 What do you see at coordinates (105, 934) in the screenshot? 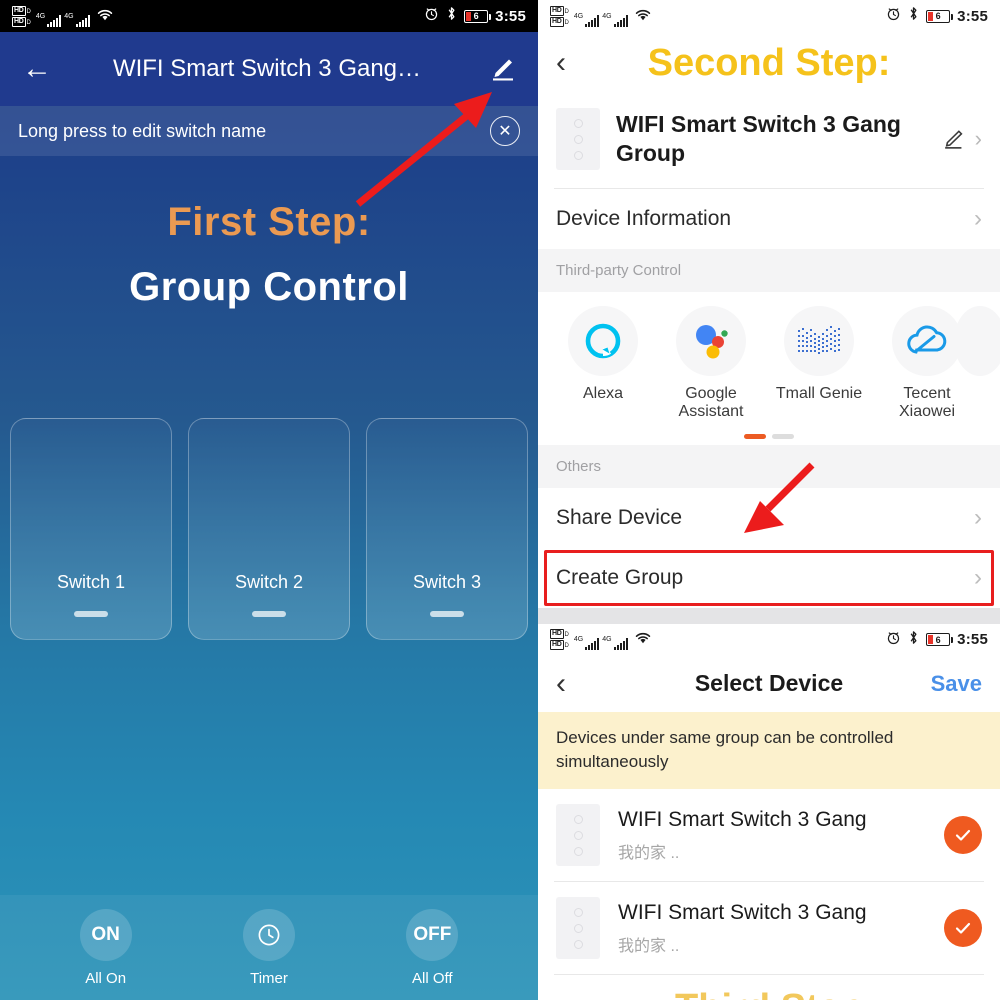
I see `all-on-icon: ON` at bounding box center [105, 934].